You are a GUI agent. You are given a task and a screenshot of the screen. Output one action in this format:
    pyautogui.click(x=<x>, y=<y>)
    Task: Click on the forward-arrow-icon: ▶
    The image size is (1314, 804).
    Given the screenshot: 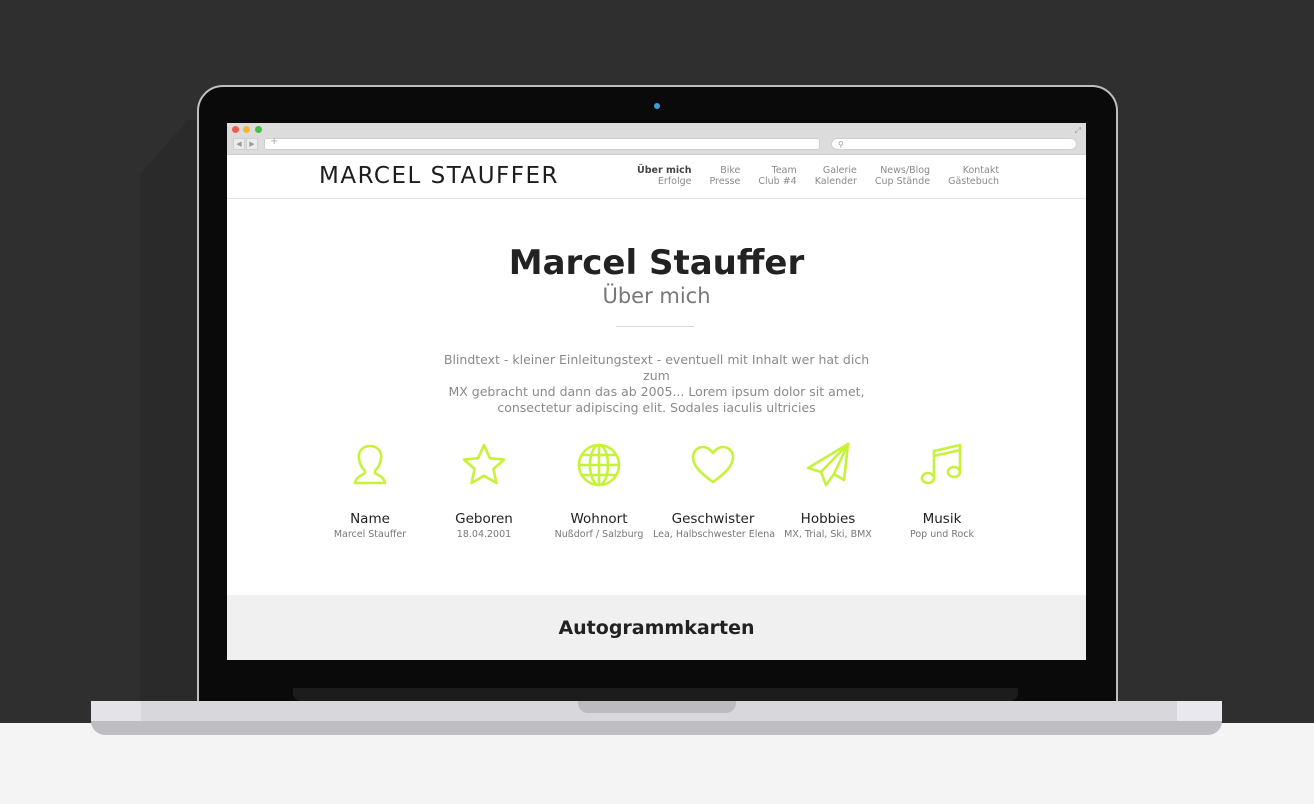 What is the action you would take?
    pyautogui.click(x=252, y=144)
    